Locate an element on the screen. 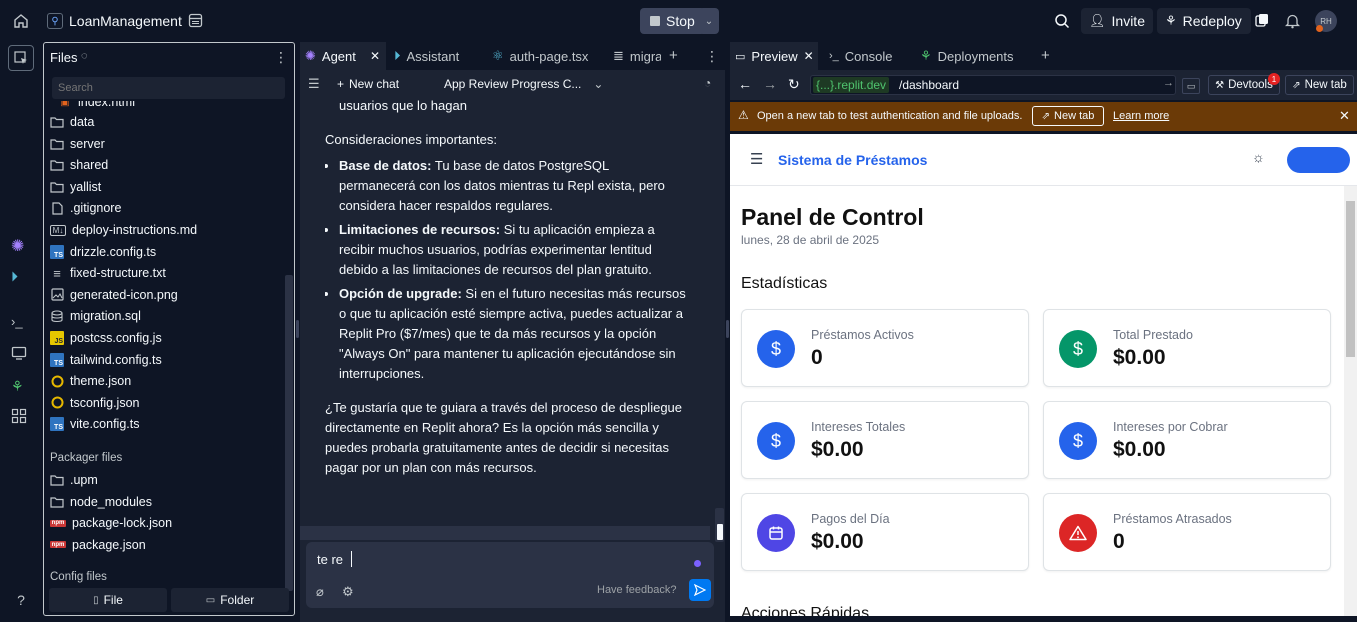 This screenshot has width=1357, height=622. screen-icon: ▭ is located at coordinates (1191, 86).